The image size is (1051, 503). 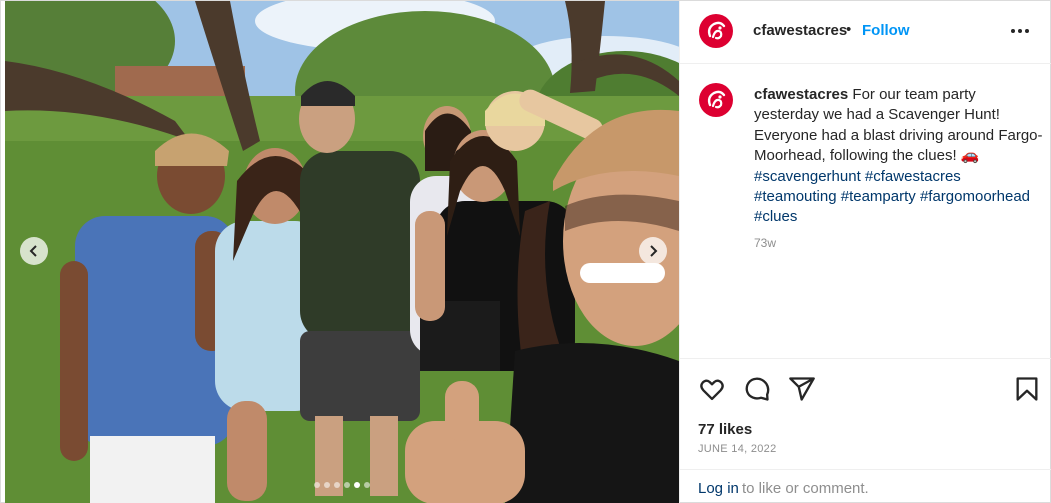 I want to click on more-horizontal-icon, so click(x=1020, y=31).